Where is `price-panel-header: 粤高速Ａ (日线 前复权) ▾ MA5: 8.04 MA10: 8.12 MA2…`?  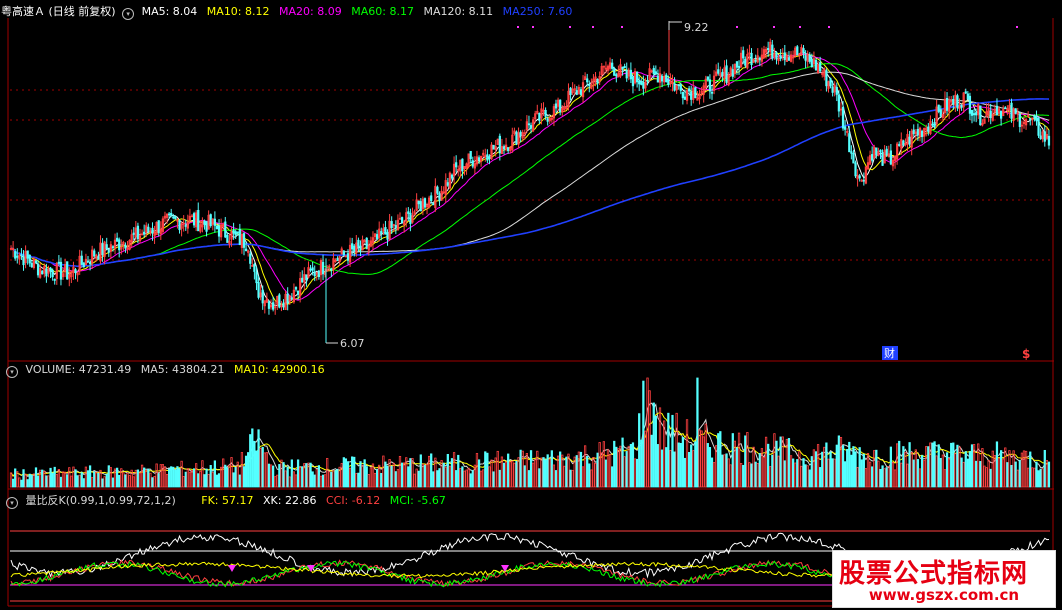
price-panel-header: 粤高速Ａ (日线 前复权) ▾ MA5: 8.04 MA10: 8.12 MA2… is located at coordinates (286, 11).